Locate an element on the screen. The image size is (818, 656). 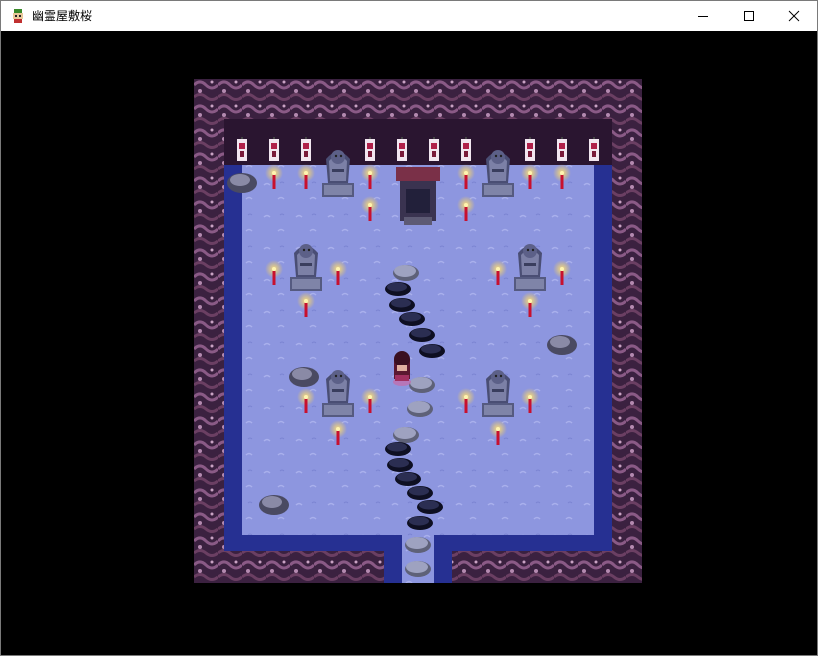
close-icon is located at coordinates (794, 16).